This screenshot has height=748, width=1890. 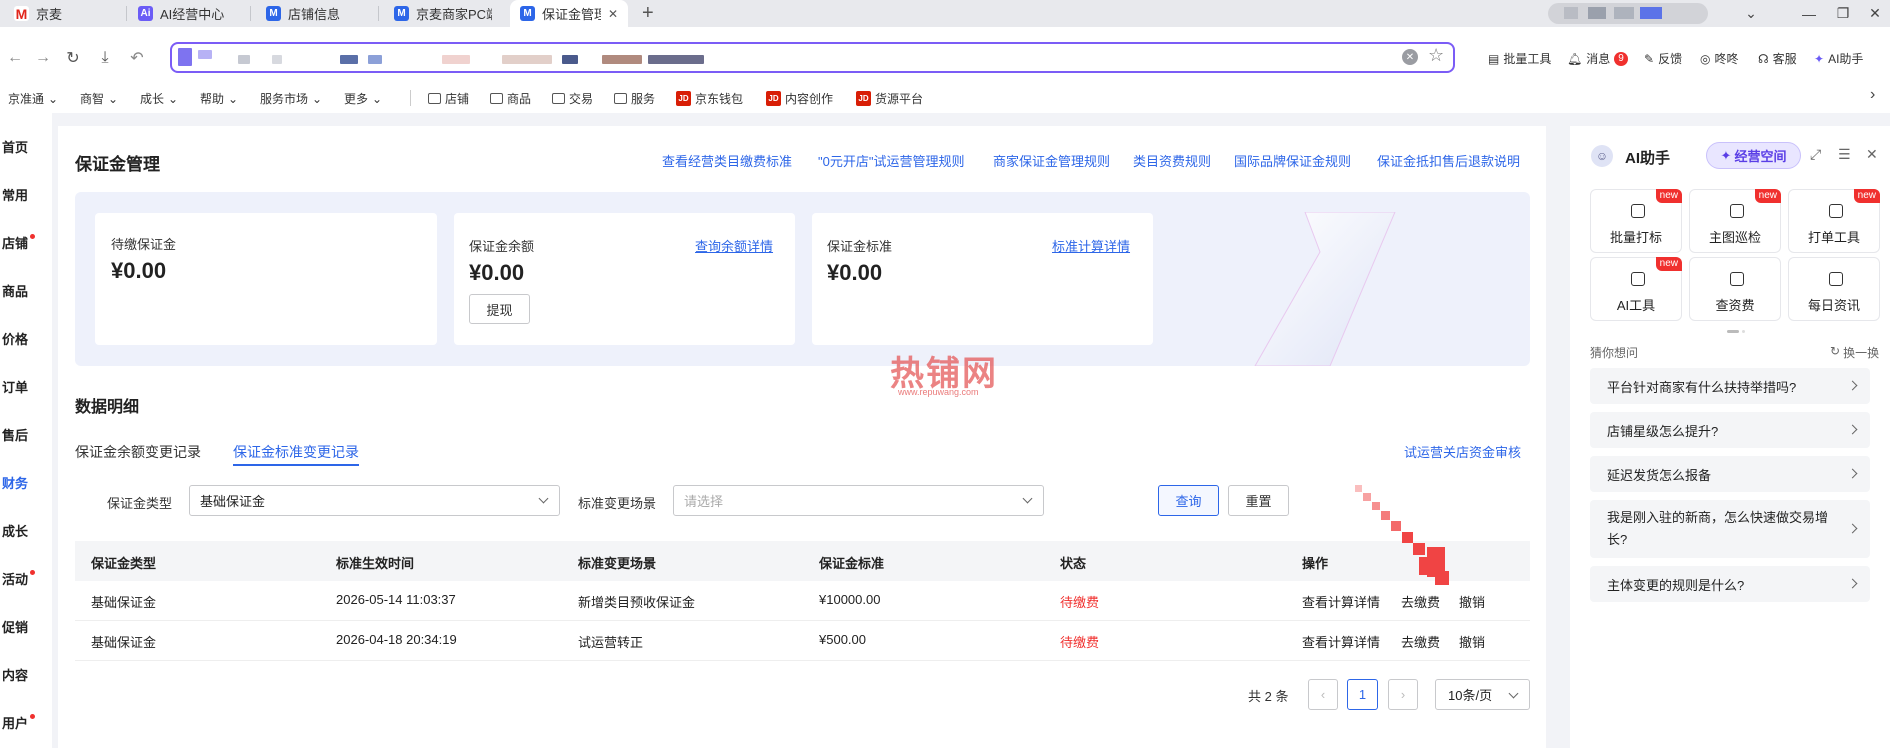 What do you see at coordinates (613, 14) in the screenshot?
I see `close-tab-icon: ✕` at bounding box center [613, 14].